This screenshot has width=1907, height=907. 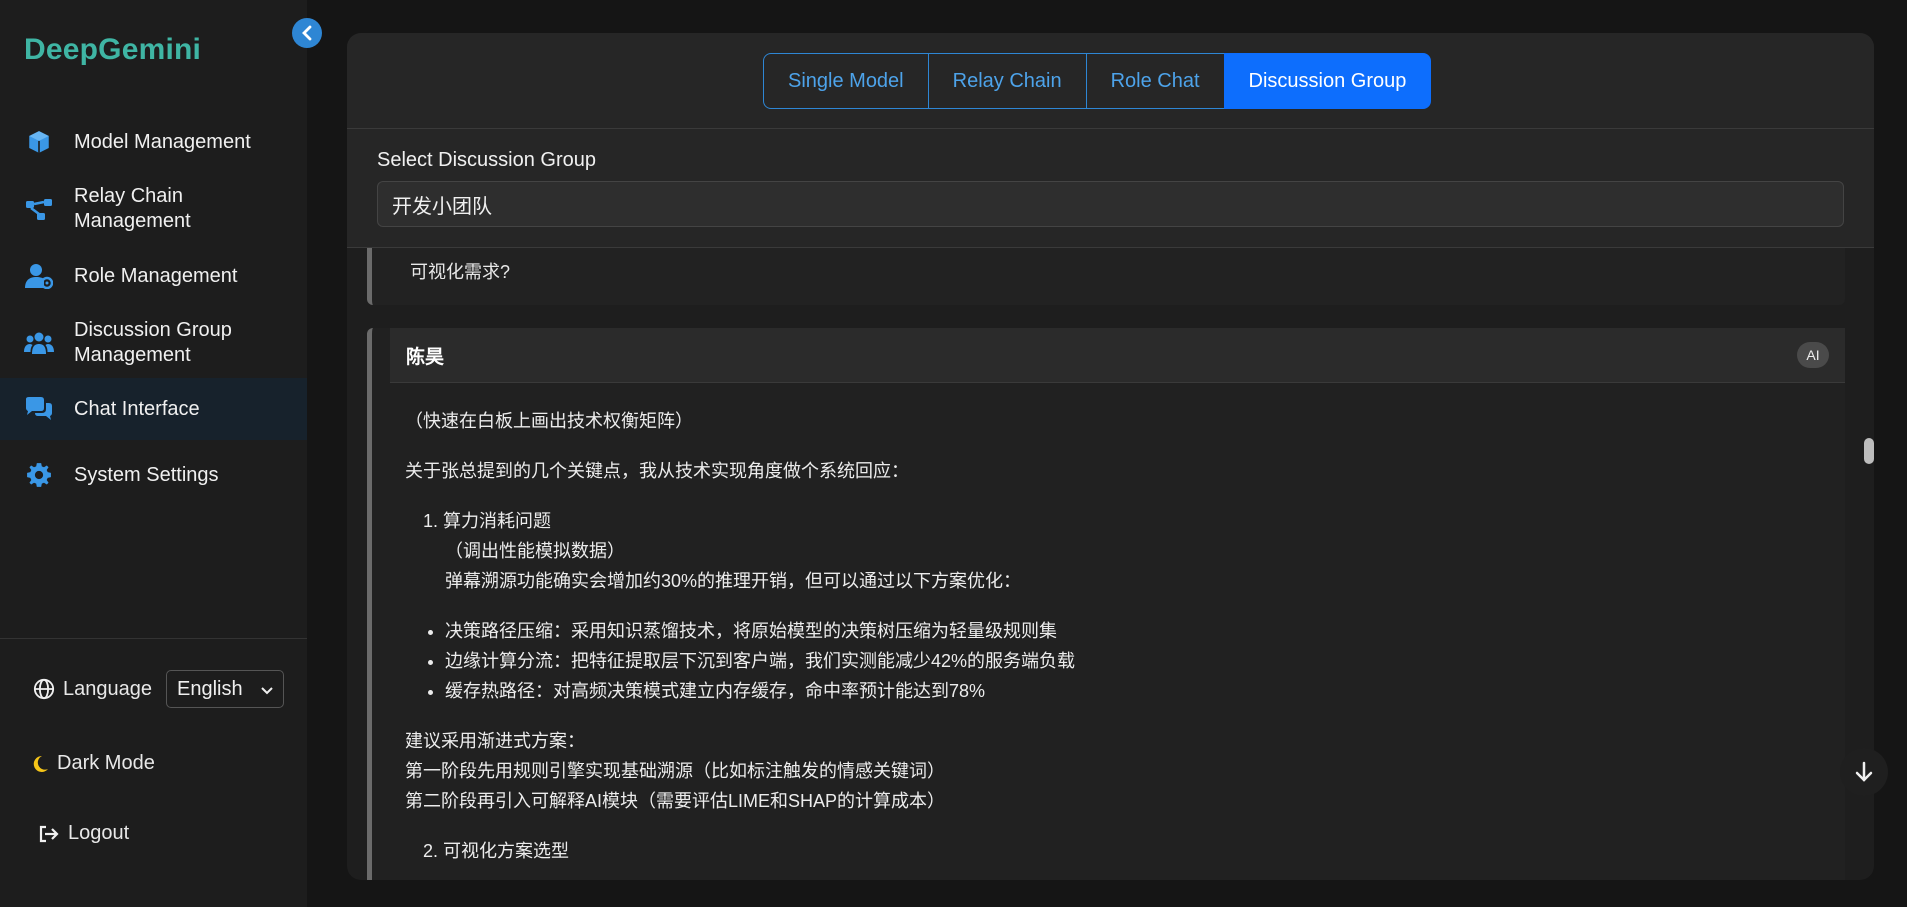 I want to click on globe-icon, so click(x=44, y=689).